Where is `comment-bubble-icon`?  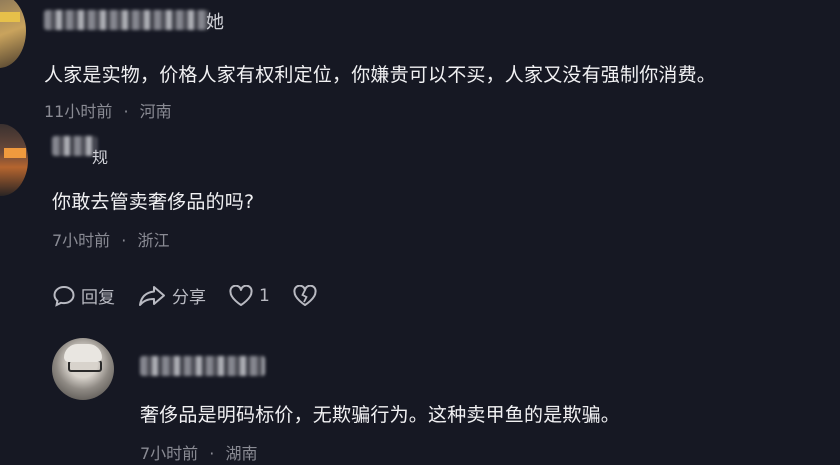
comment-bubble-icon is located at coordinates (64, 296).